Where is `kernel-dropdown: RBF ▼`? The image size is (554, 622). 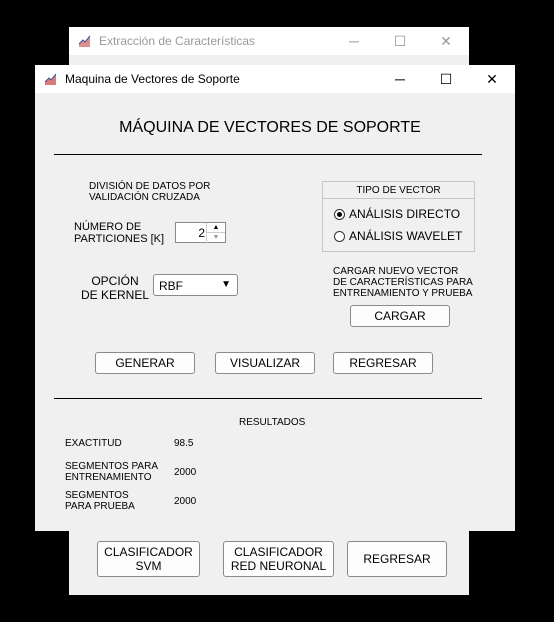 kernel-dropdown: RBF ▼ is located at coordinates (195, 285).